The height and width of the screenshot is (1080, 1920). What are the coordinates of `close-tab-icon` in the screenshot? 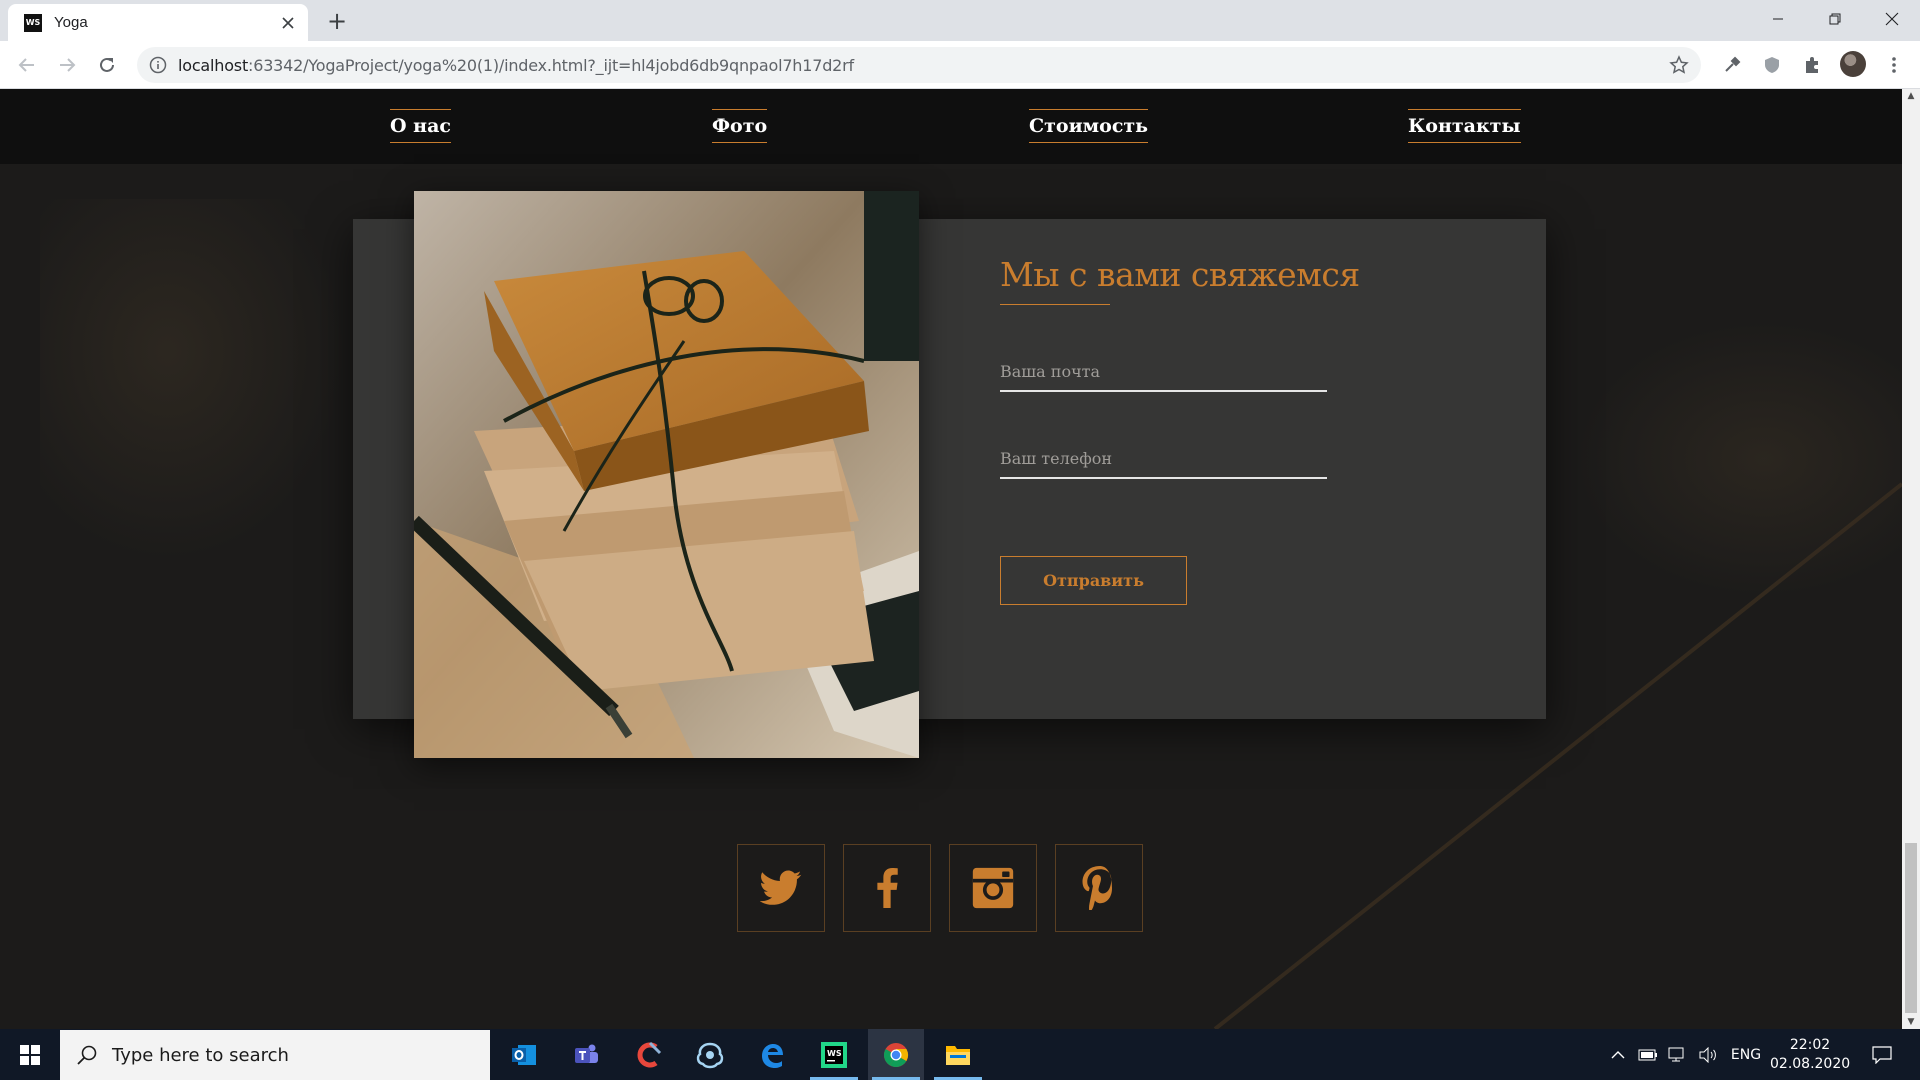 It's located at (288, 23).